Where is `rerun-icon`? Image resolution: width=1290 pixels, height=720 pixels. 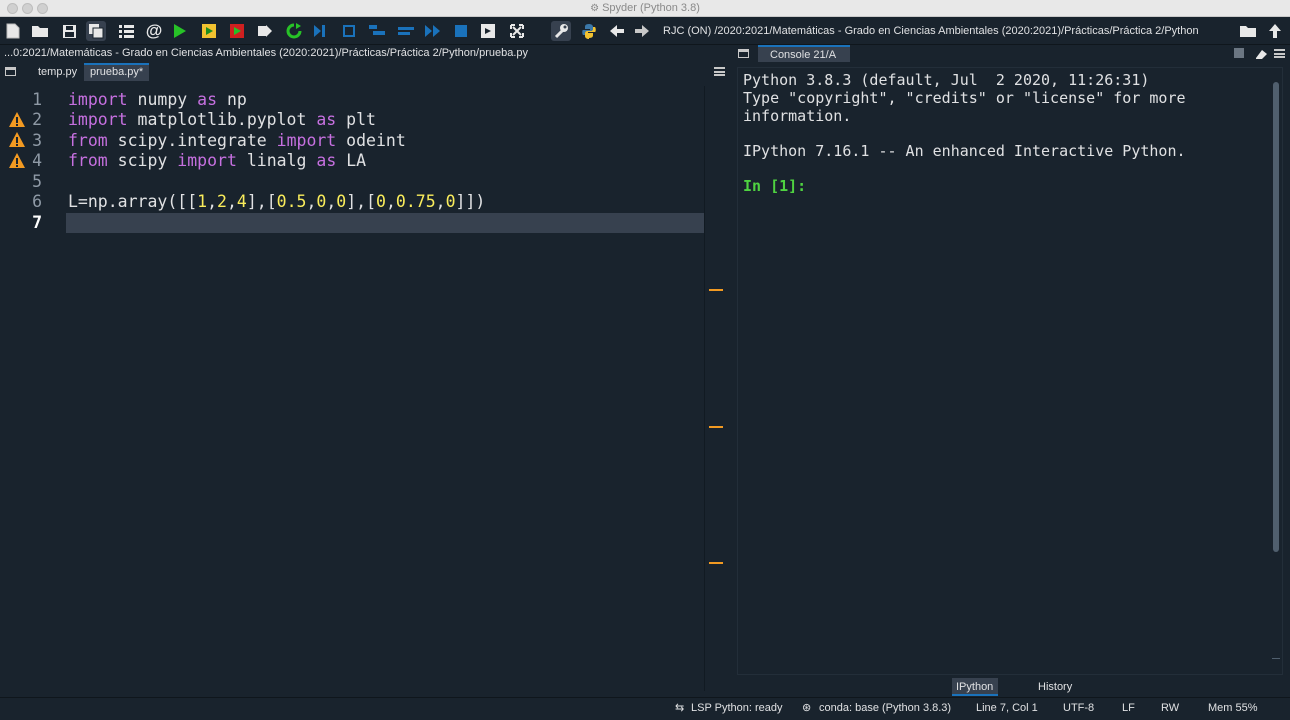 rerun-icon is located at coordinates (294, 31).